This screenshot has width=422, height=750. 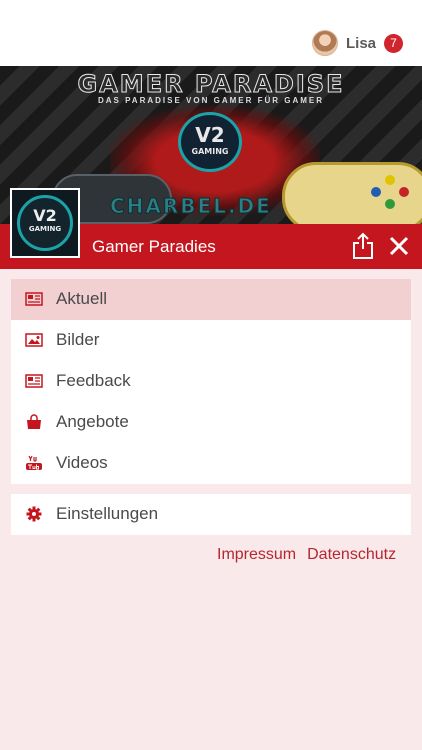 I want to click on image-icon, so click(x=34, y=340).